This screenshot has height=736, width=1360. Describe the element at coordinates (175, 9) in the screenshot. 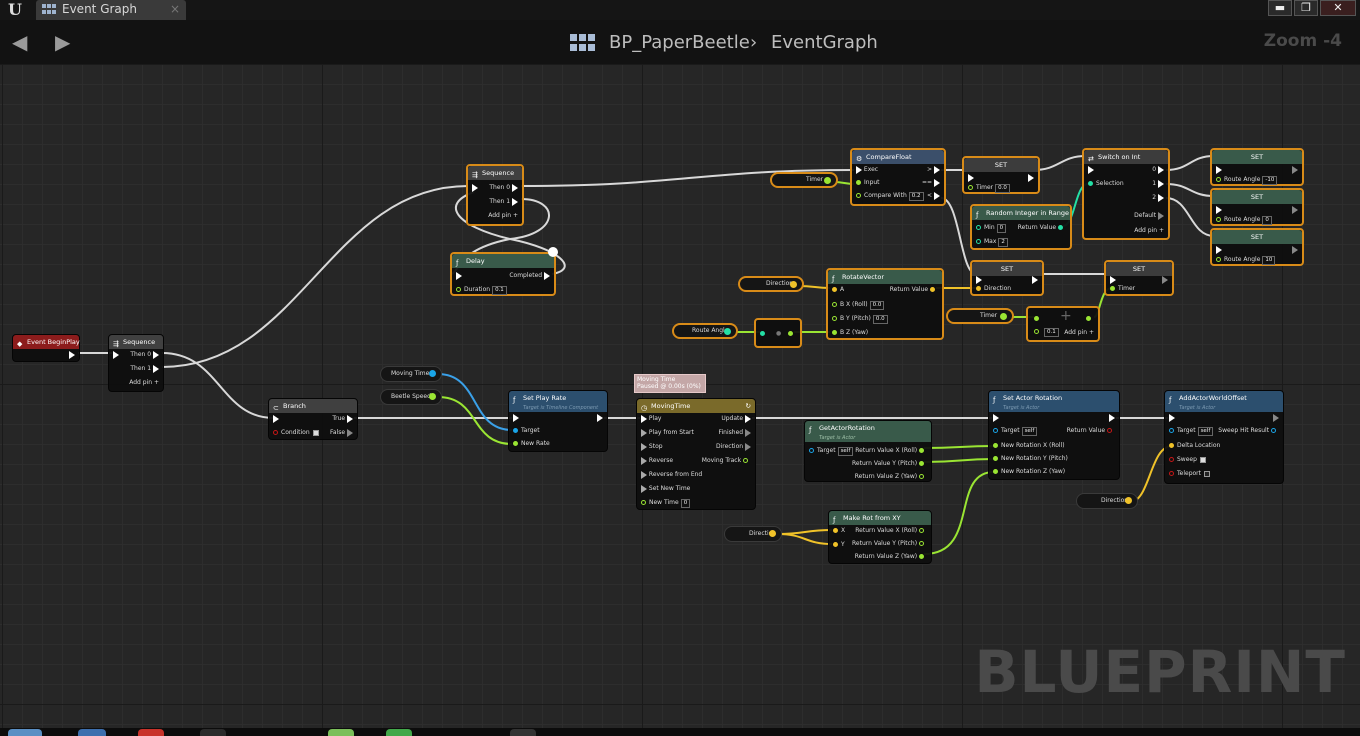

I see `tab-close-icon: ×` at that location.